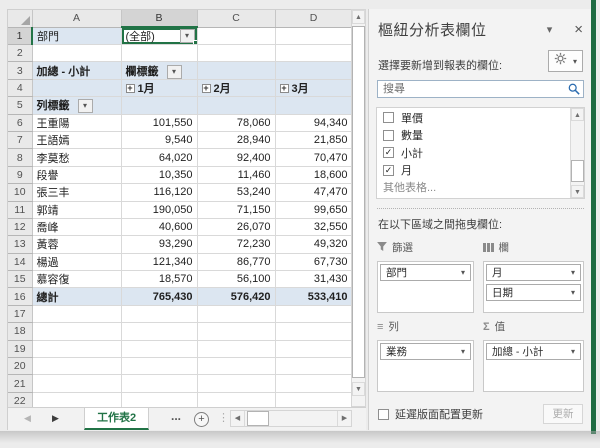  What do you see at coordinates (313, 53) in the screenshot?
I see `cell-D2` at bounding box center [313, 53].